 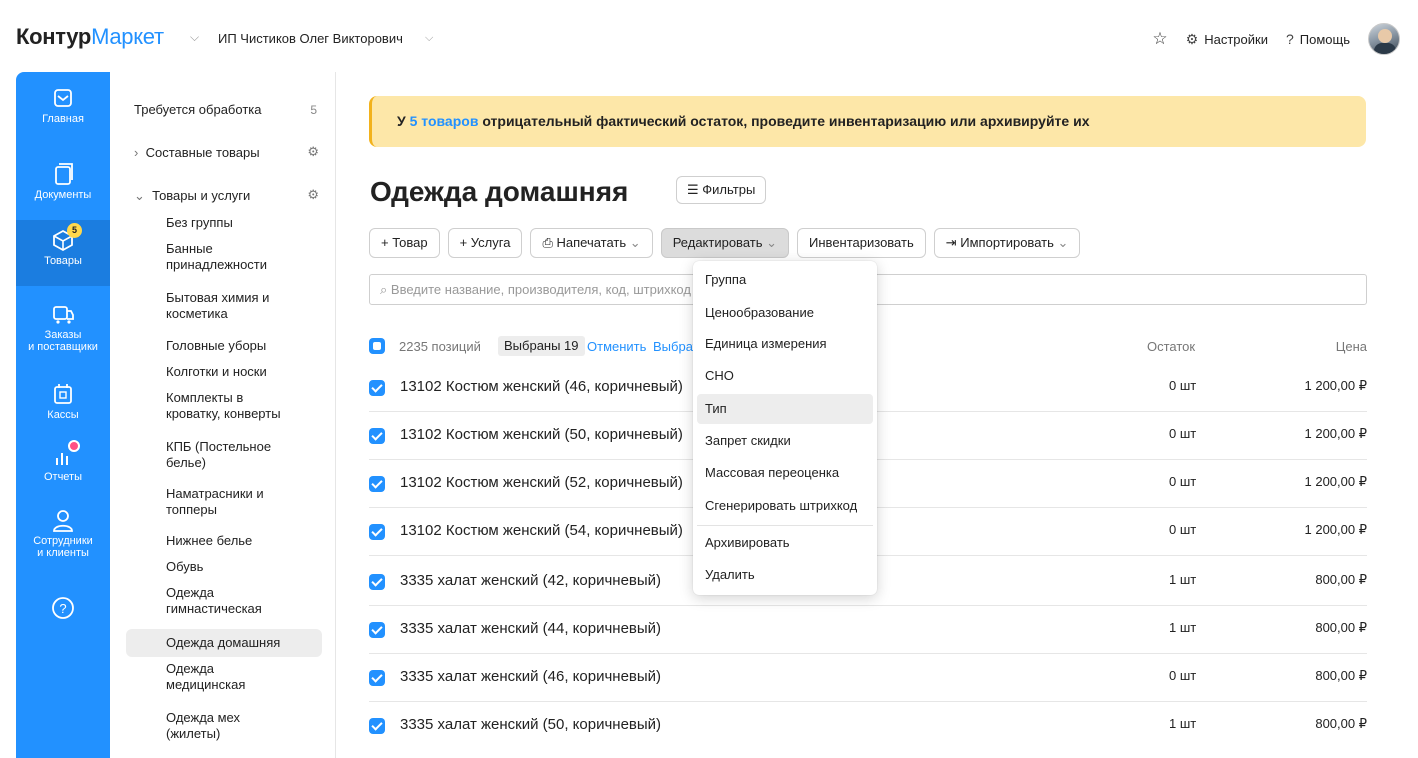 What do you see at coordinates (218, 297) in the screenshot?
I see `group-label: Бытовая химия и` at bounding box center [218, 297].